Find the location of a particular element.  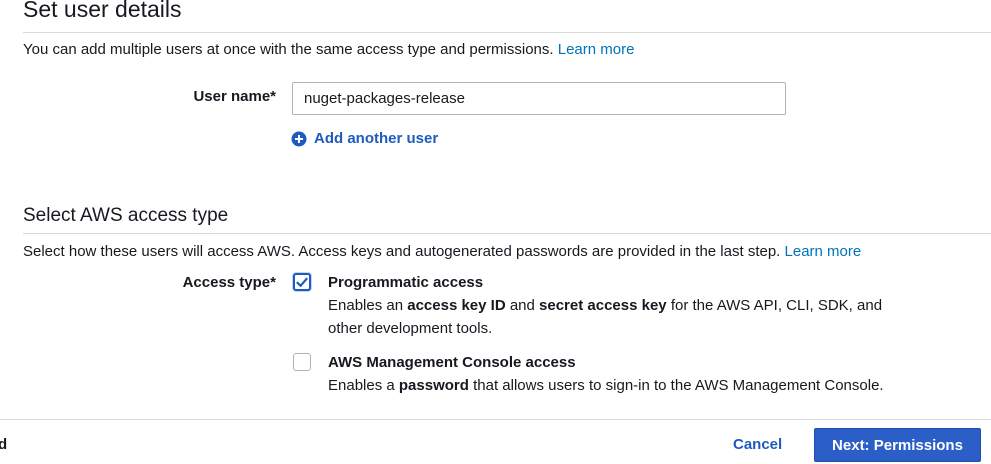

console-access-title: AWS Management Console access is located at coordinates (452, 362).